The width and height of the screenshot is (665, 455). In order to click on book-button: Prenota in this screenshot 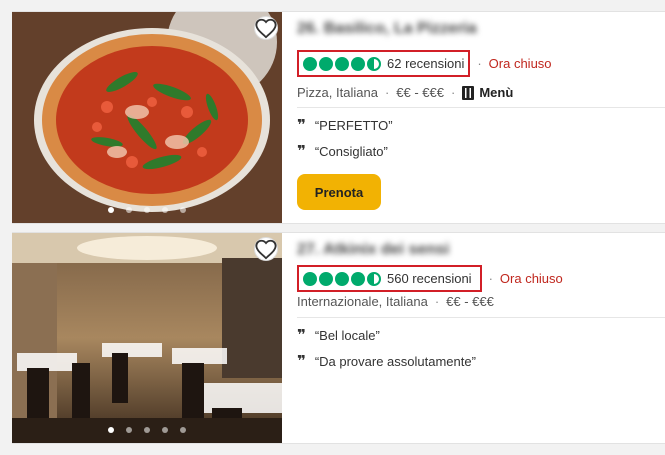, I will do `click(339, 192)`.